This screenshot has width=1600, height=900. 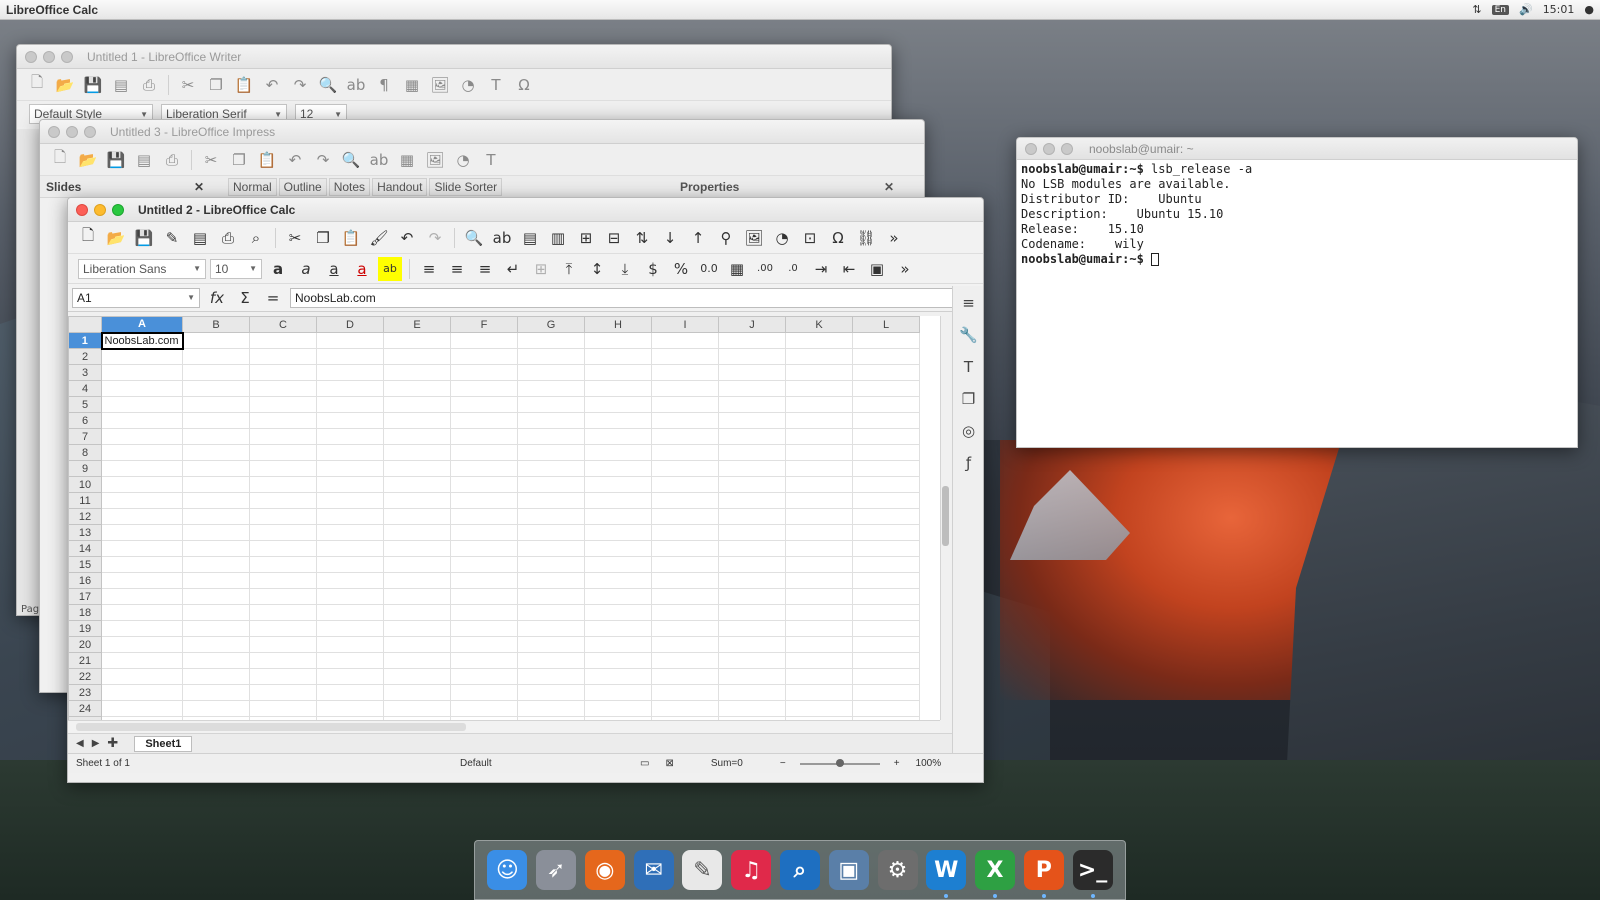 What do you see at coordinates (300, 85) in the screenshot?
I see `redo-icon: ↷` at bounding box center [300, 85].